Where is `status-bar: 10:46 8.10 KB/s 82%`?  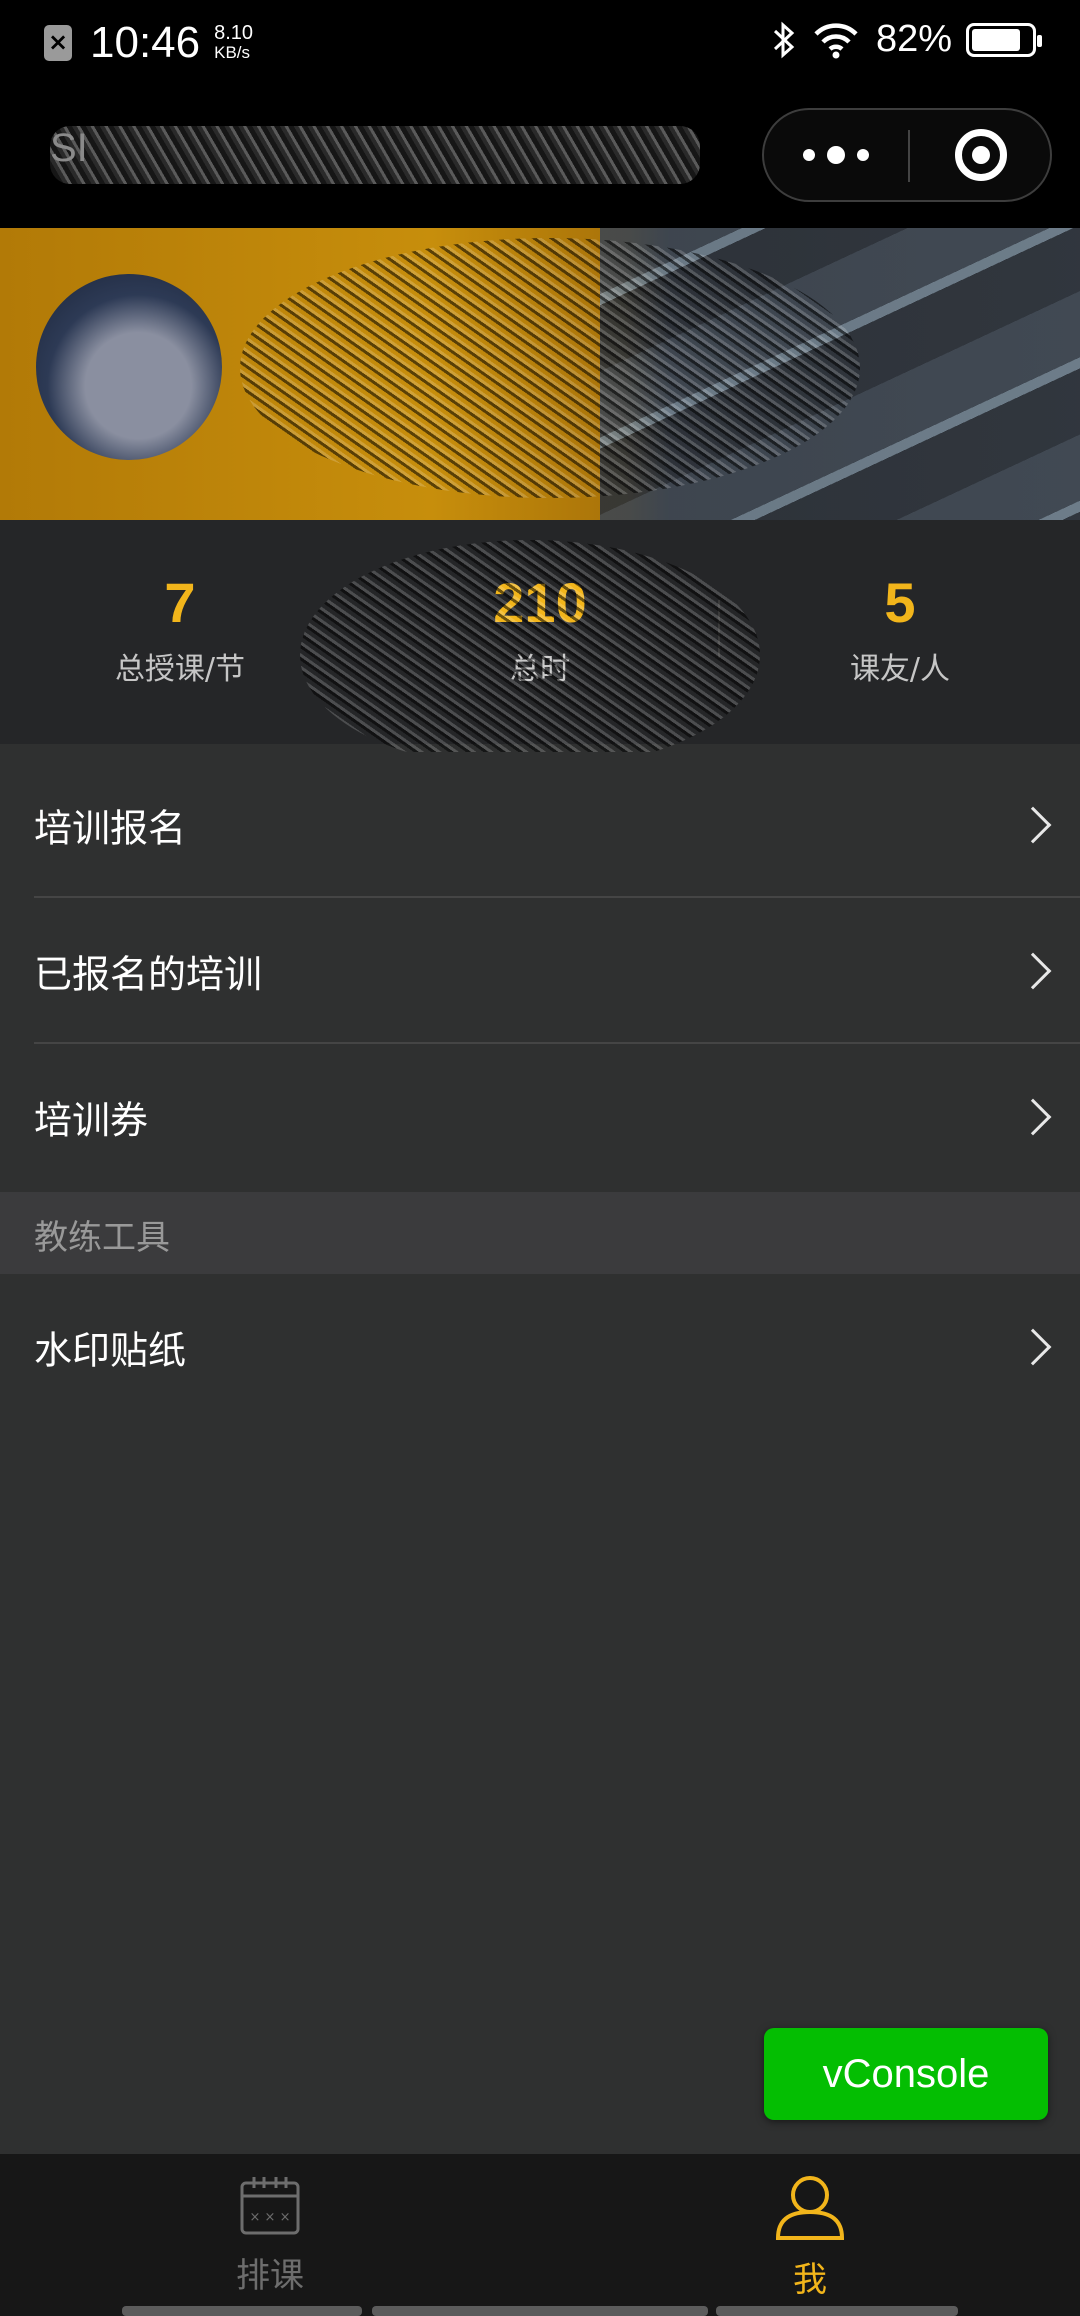 status-bar: 10:46 8.10 KB/s 82% is located at coordinates (540, 40).